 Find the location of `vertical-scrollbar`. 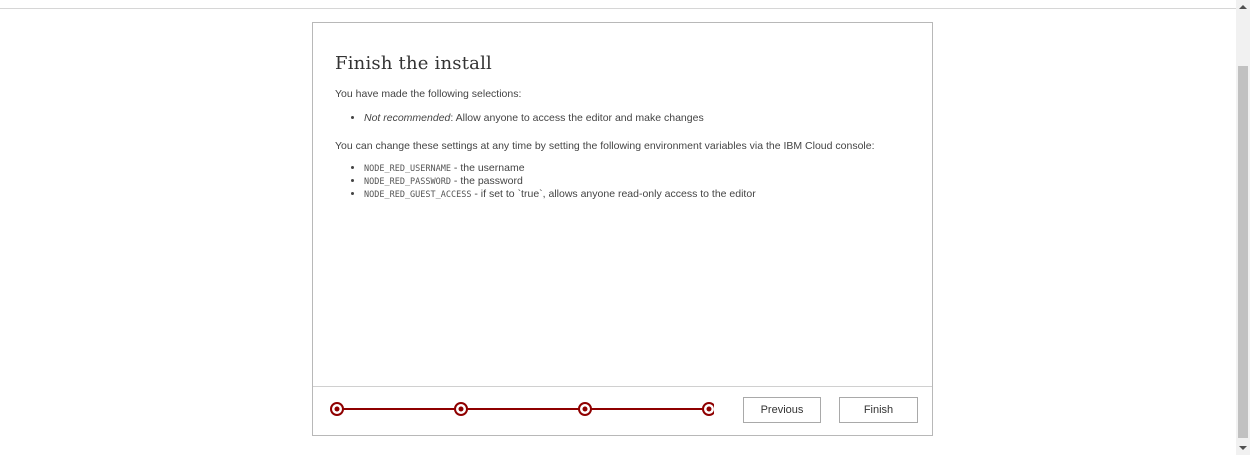

vertical-scrollbar is located at coordinates (1243, 227).